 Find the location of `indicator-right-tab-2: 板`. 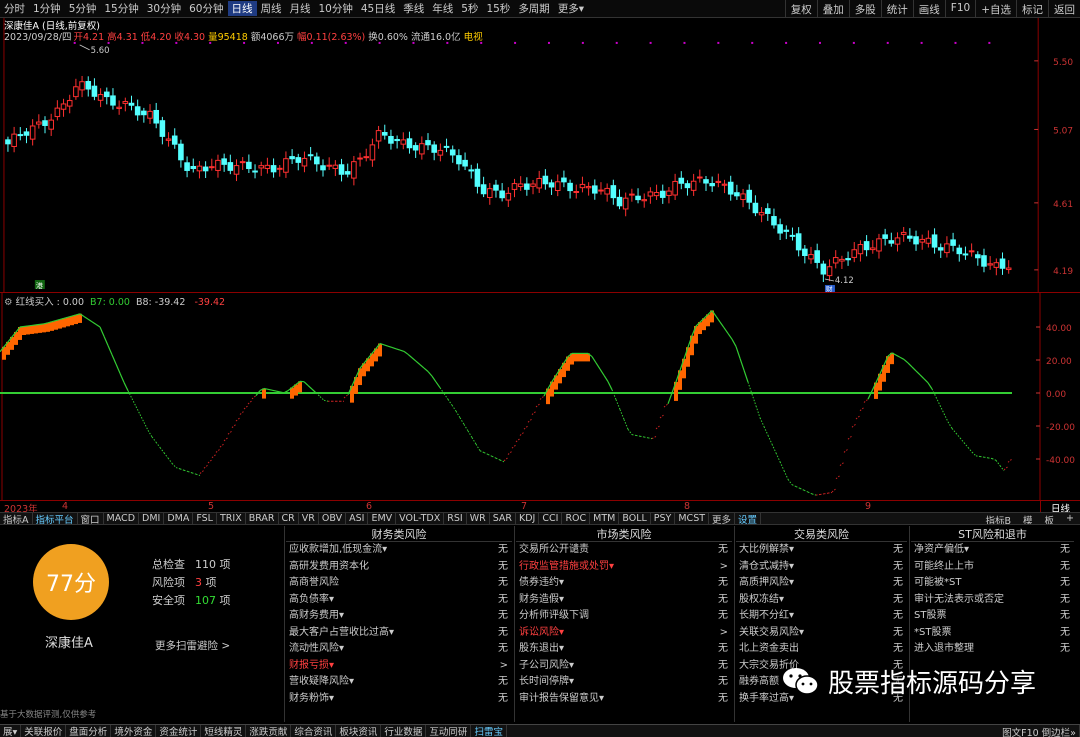

indicator-right-tab-2: 板 is located at coordinates (1050, 518).